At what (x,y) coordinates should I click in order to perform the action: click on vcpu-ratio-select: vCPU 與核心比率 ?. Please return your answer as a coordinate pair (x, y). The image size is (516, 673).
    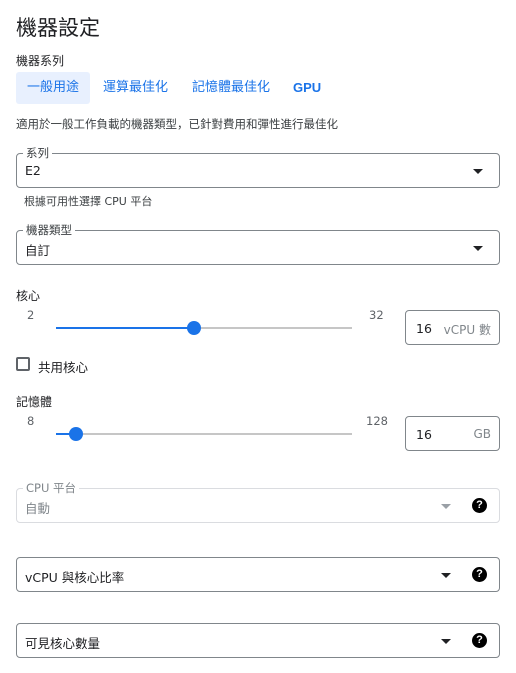
    Looking at the image, I should click on (258, 574).